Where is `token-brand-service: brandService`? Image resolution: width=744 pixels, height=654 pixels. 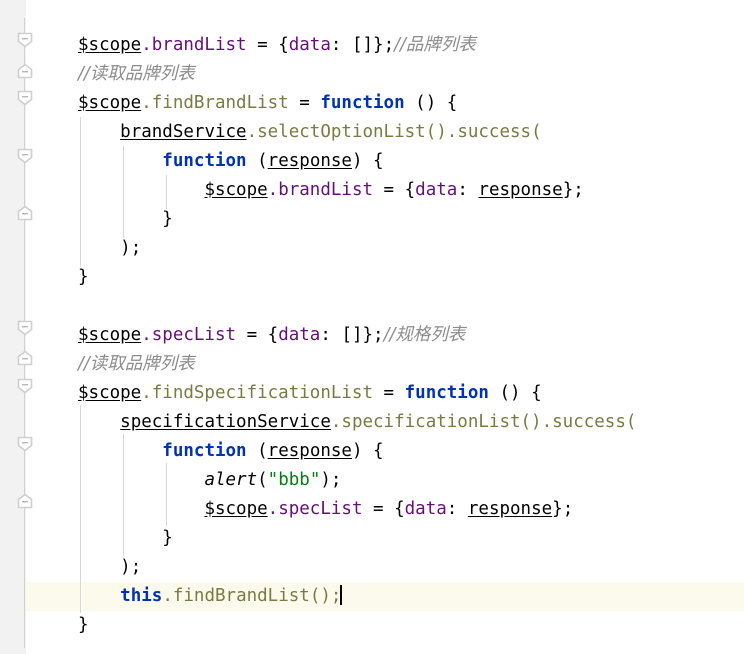
token-brand-service: brandService is located at coordinates (183, 132).